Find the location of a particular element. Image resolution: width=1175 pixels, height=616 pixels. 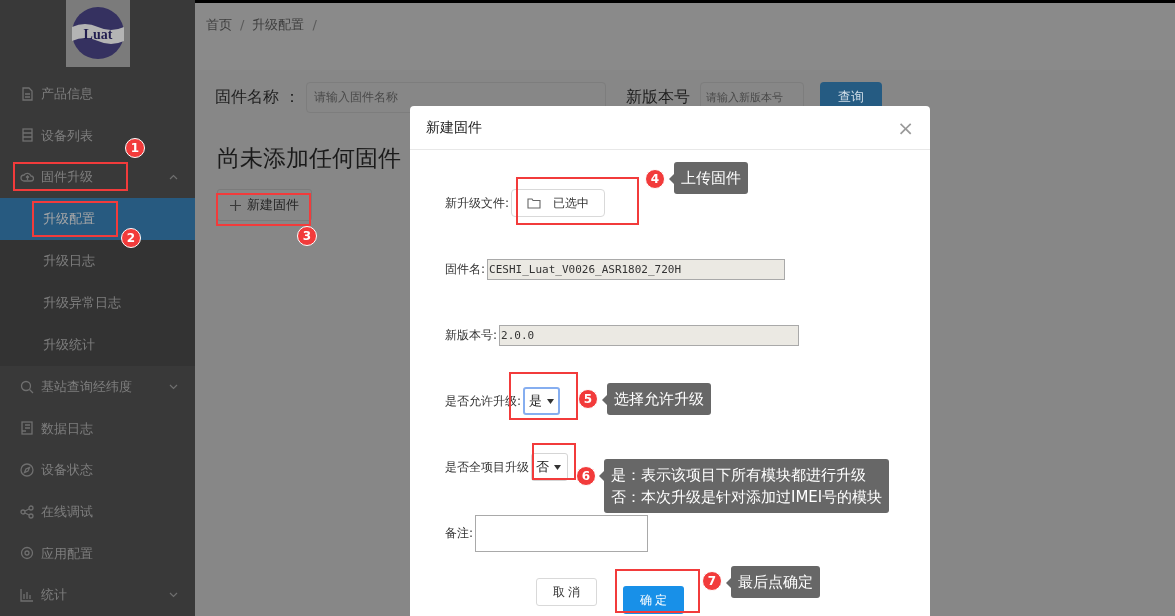

field-label: 固件名: is located at coordinates (465, 269).